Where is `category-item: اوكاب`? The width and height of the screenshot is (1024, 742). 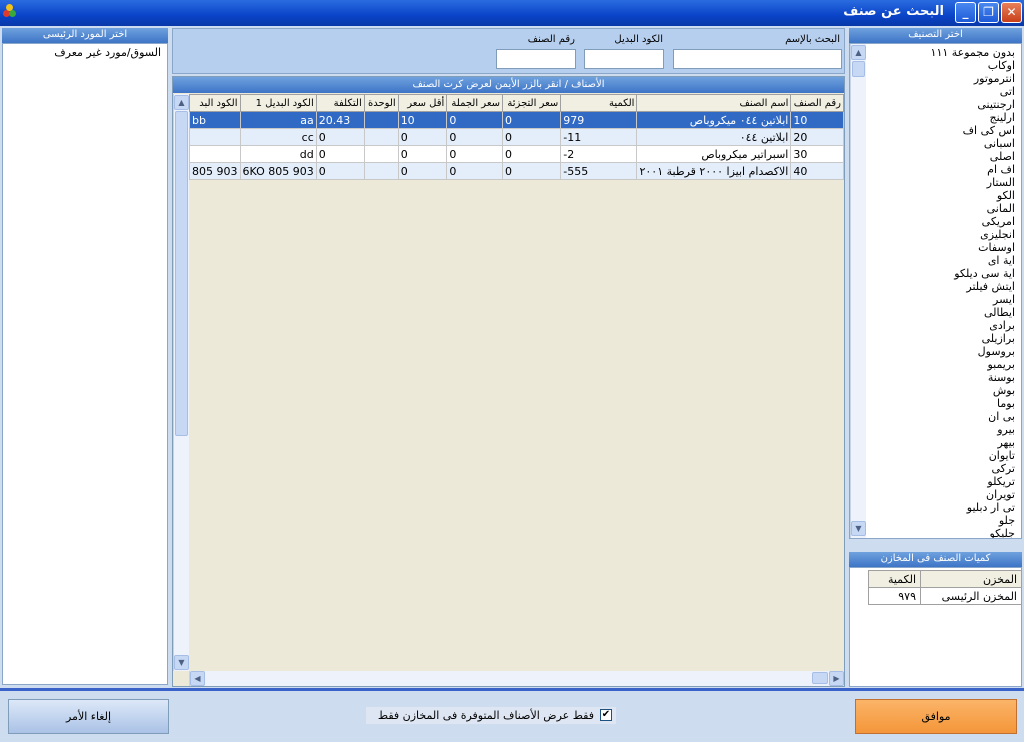
category-item: اوكاب is located at coordinates (943, 65).